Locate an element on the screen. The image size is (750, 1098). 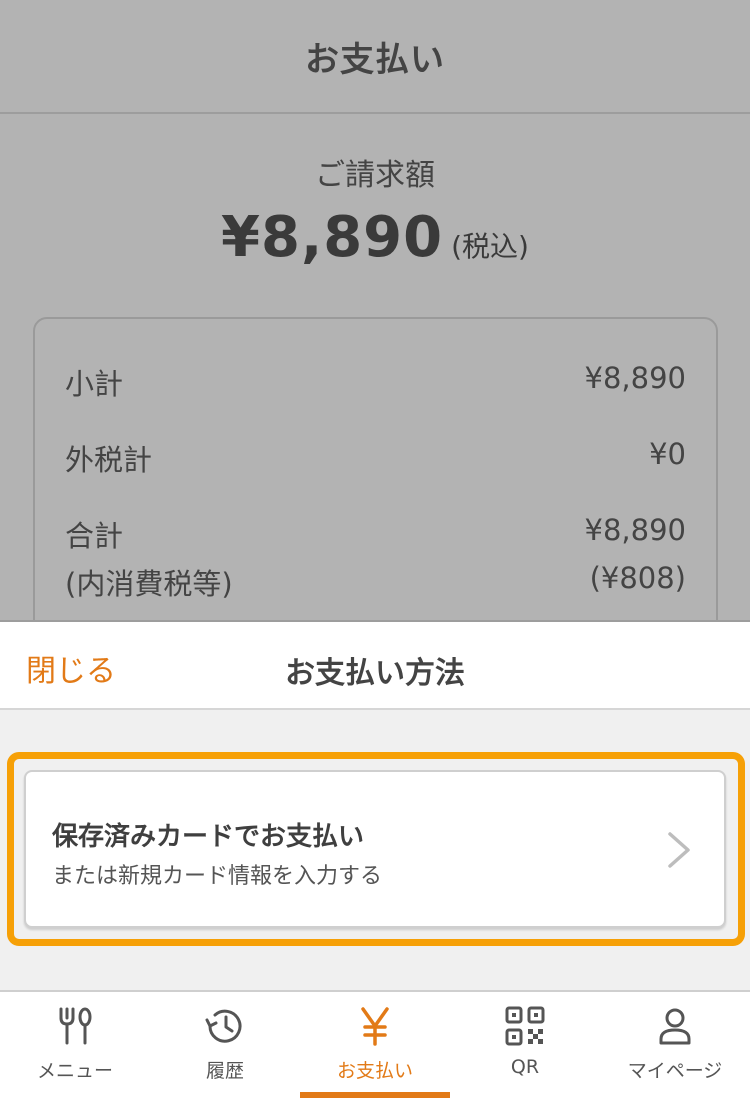
ext-tax-value: ¥0 is located at coordinates (667, 454).